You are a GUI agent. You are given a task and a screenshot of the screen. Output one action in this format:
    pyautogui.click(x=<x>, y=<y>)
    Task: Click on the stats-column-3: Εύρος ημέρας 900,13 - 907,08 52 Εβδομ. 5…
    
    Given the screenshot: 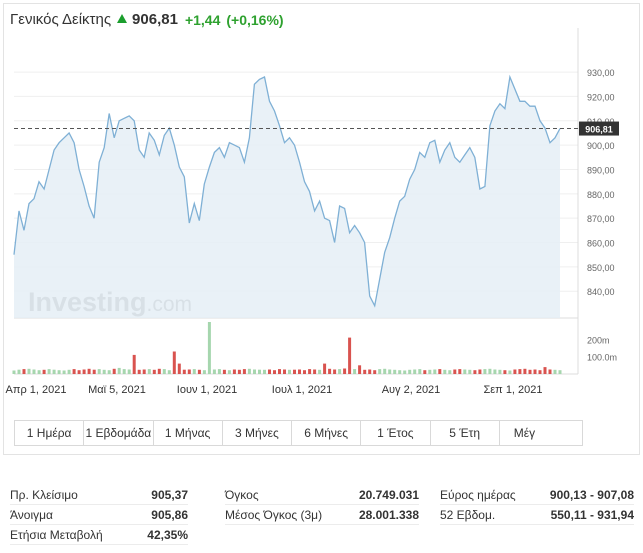 What is the action you would take?
    pyautogui.click(x=537, y=505)
    